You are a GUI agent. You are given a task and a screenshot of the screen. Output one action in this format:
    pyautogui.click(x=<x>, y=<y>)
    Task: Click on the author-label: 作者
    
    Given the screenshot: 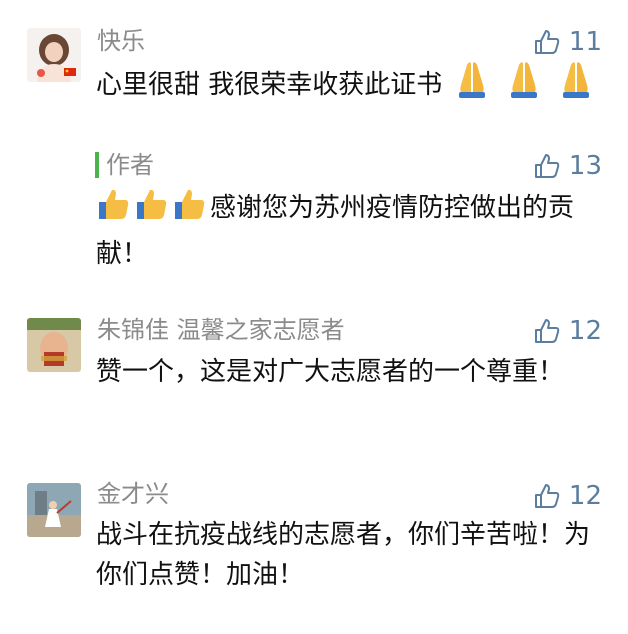 What is the action you would take?
    pyautogui.click(x=130, y=165)
    